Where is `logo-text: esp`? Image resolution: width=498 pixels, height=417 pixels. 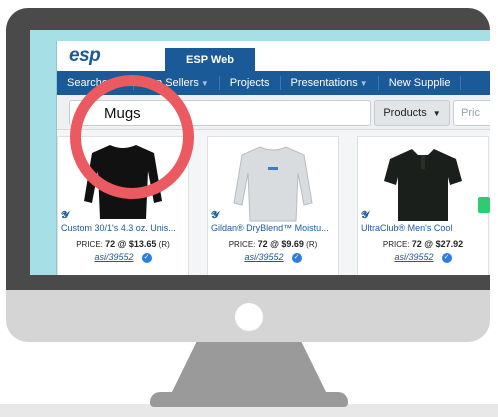
logo-text: esp is located at coordinates (85, 55).